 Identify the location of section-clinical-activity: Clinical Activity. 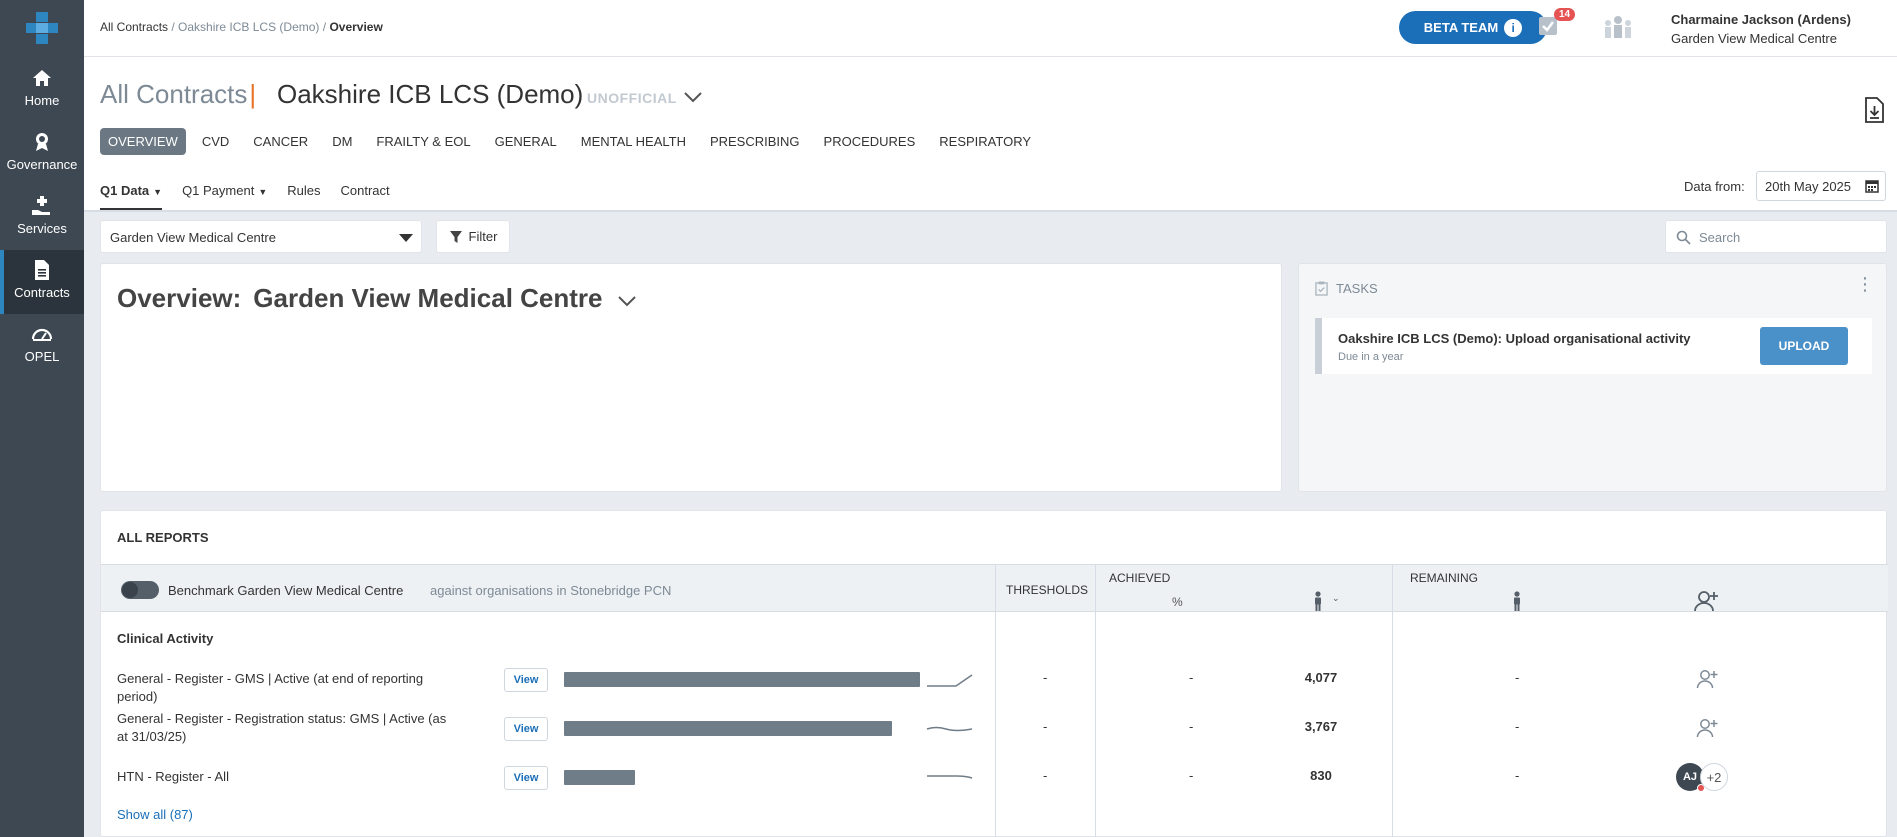
(165, 638).